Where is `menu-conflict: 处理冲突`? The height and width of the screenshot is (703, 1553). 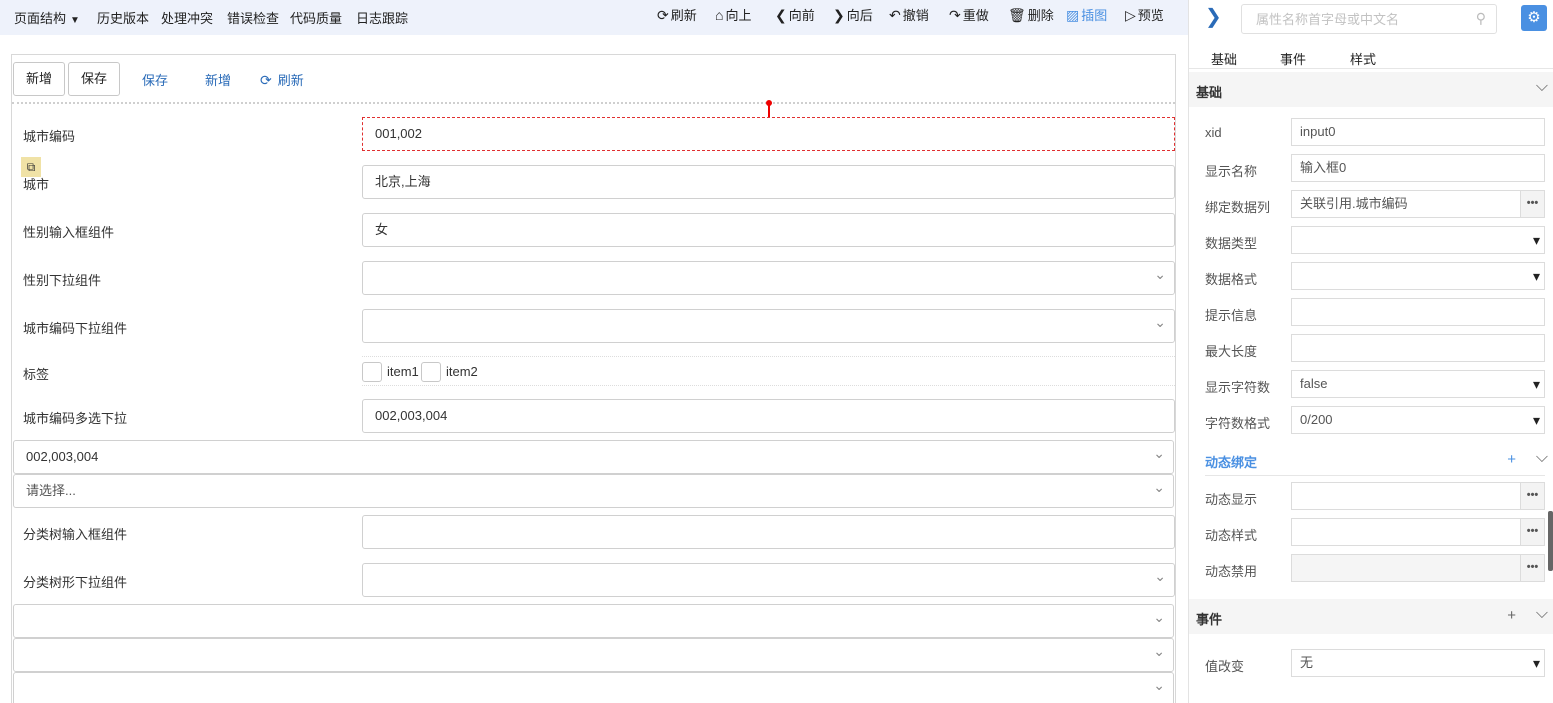 menu-conflict: 处理冲突 is located at coordinates (187, 17).